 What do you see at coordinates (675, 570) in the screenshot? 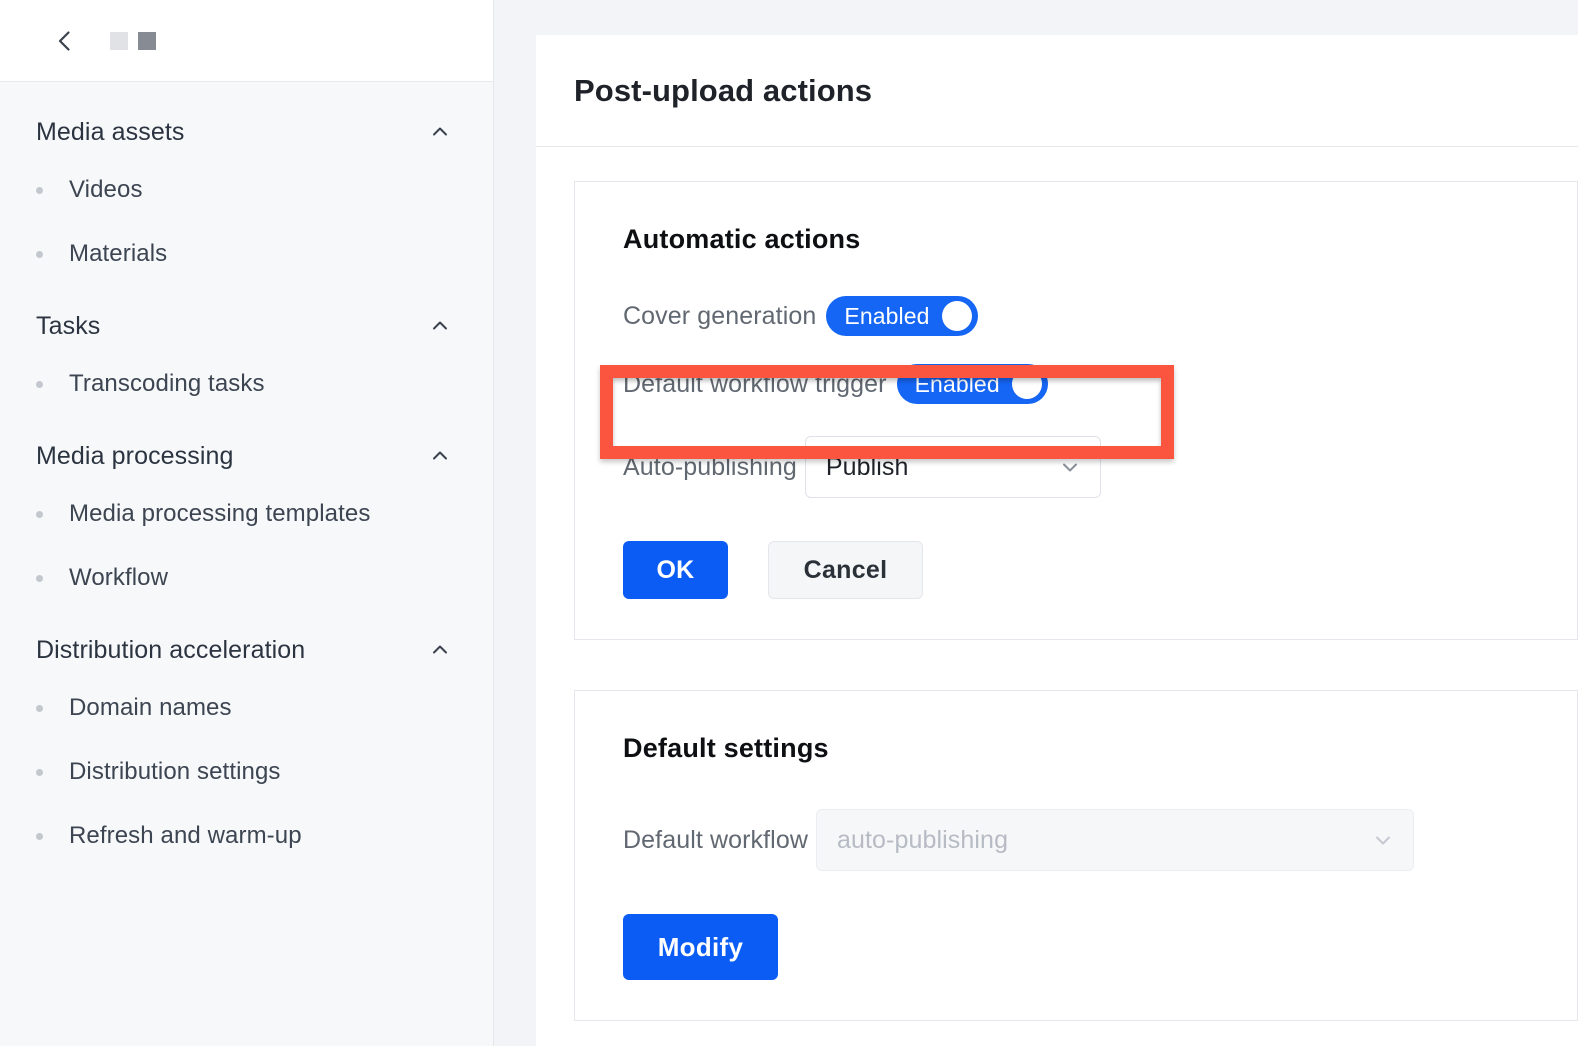
I see `ok-button: OK` at bounding box center [675, 570].